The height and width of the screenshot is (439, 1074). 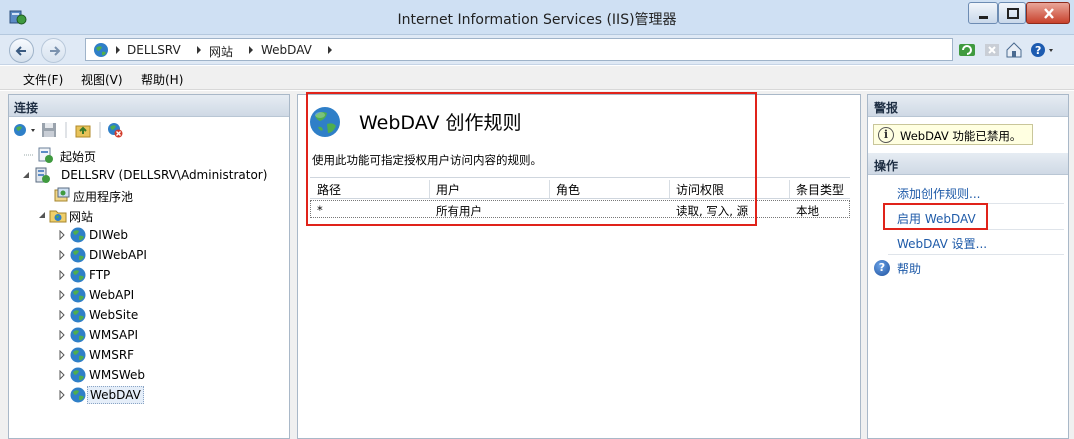 I want to click on help-dropdown-icon: ?, so click(x=1043, y=50).